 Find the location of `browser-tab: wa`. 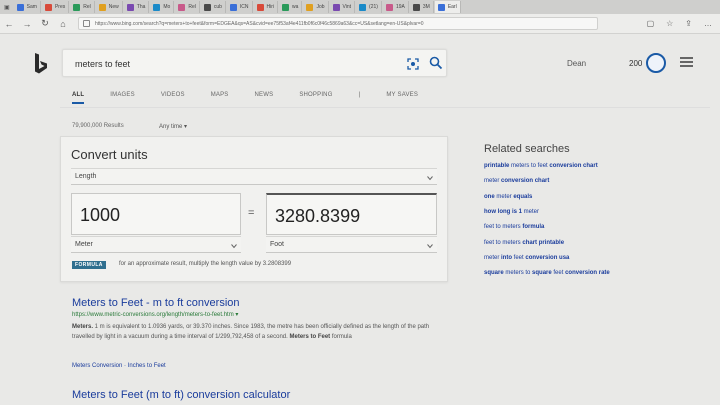

browser-tab: wa is located at coordinates (291, 7).